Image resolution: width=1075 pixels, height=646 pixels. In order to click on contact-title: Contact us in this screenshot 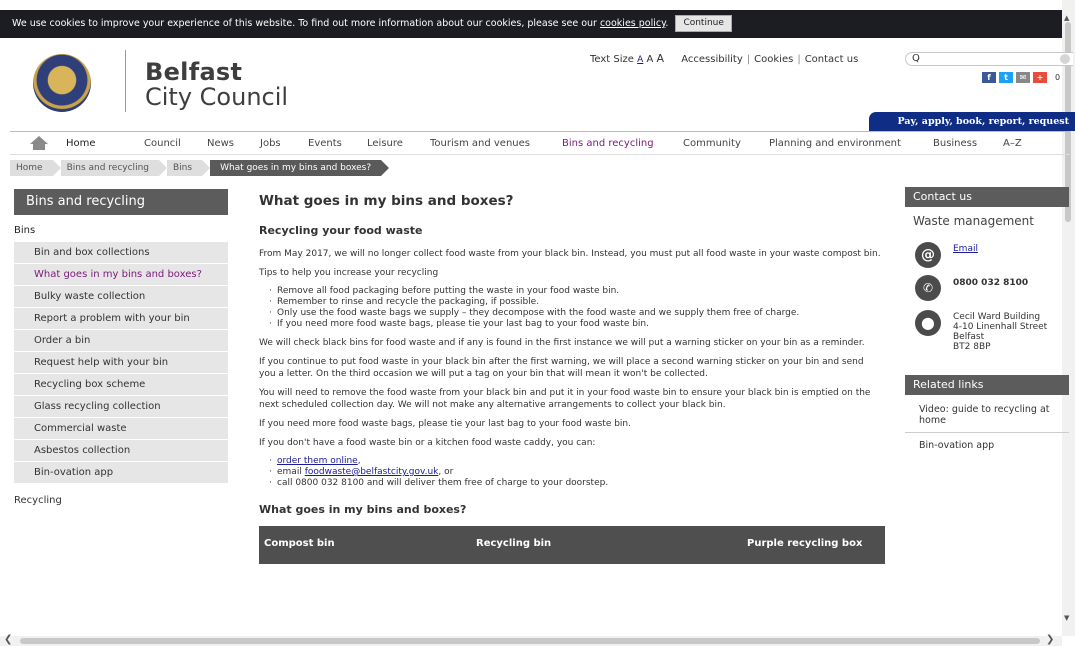, I will do `click(987, 197)`.